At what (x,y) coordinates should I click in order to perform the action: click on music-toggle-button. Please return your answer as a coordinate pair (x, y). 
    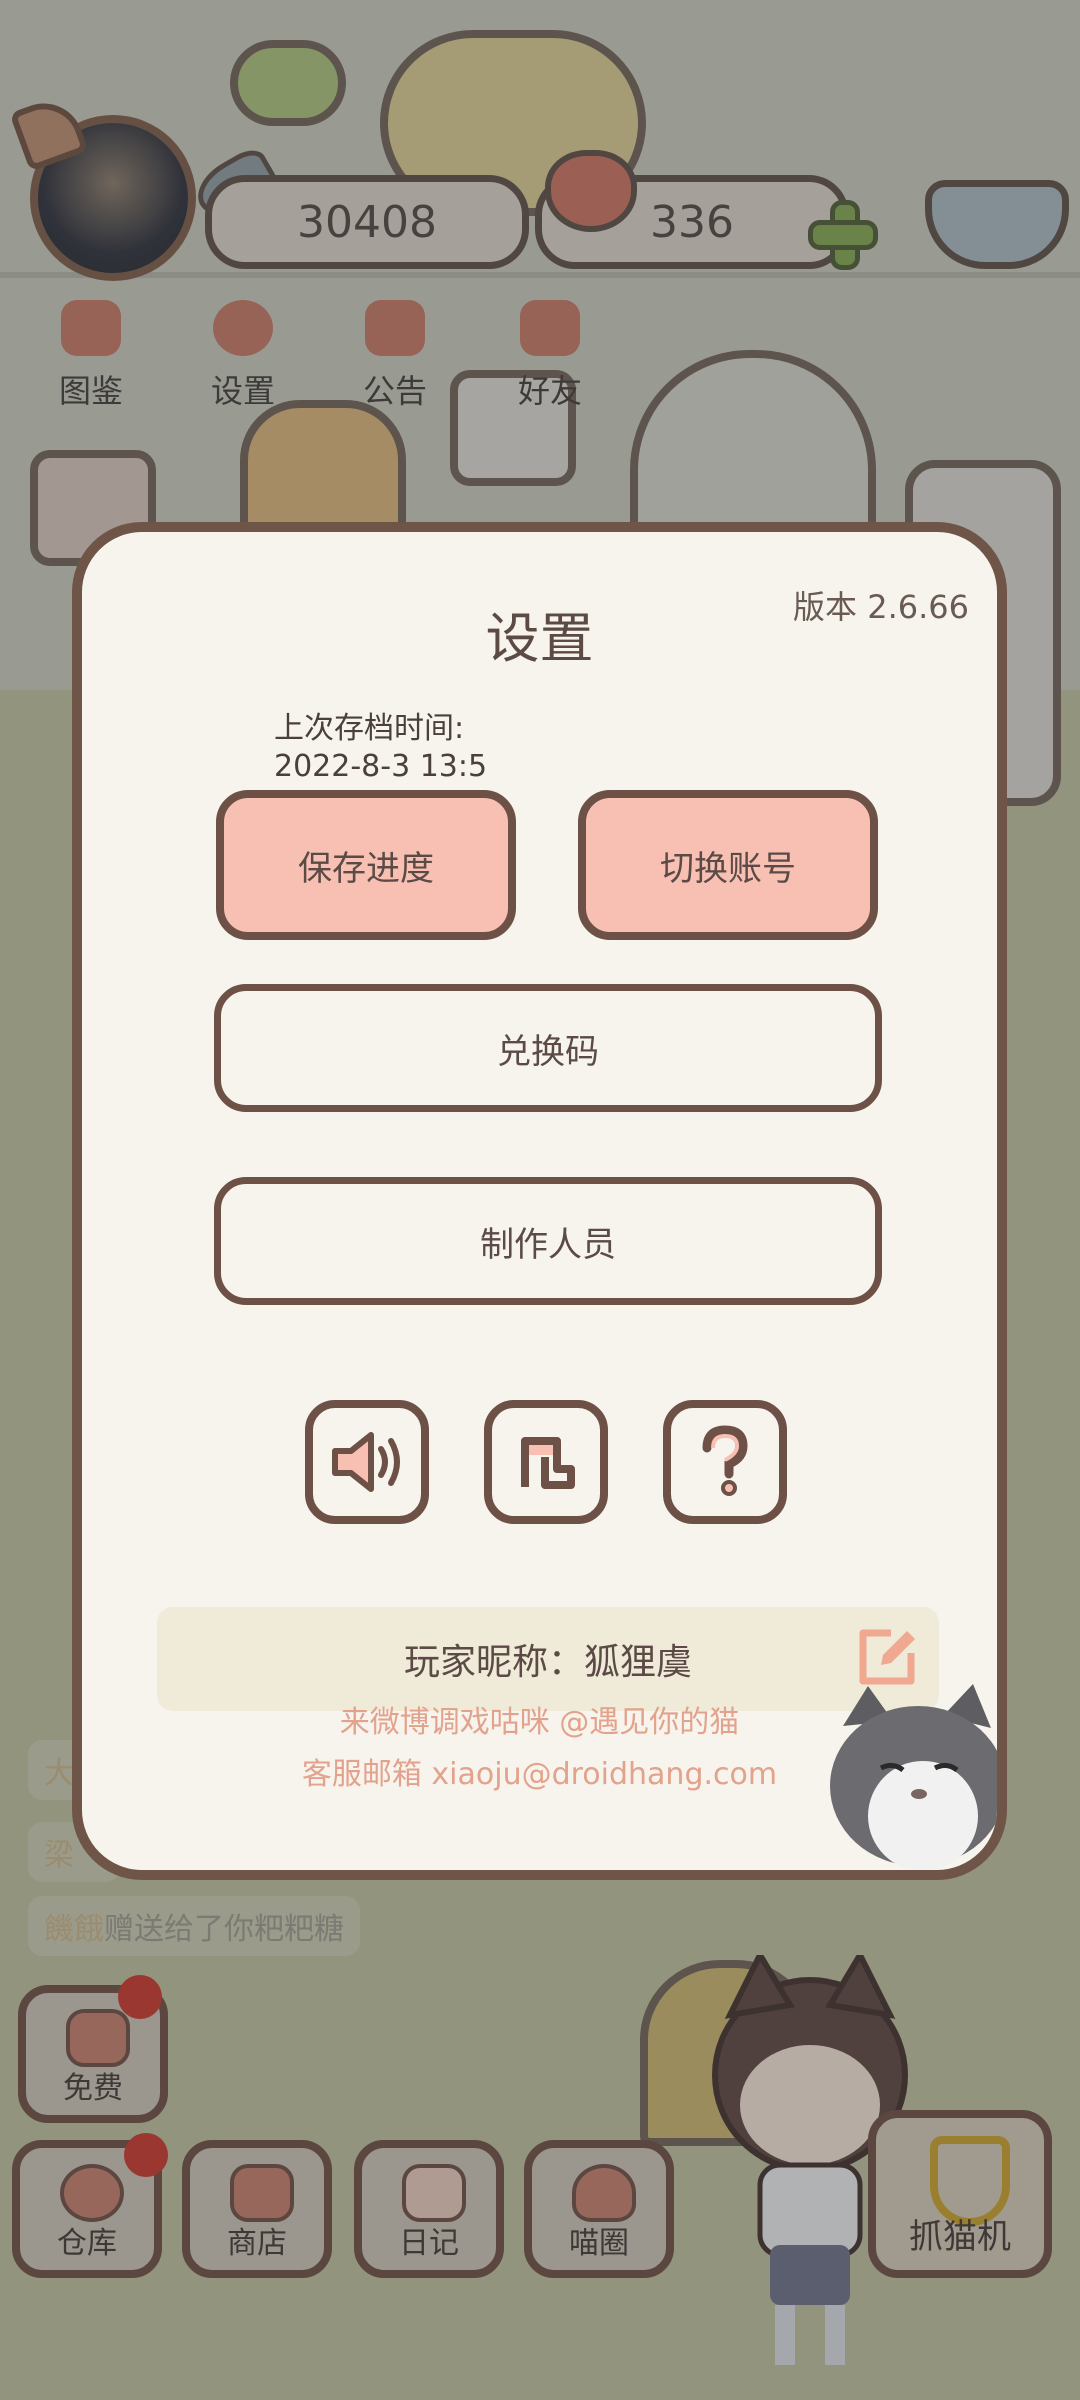
    Looking at the image, I should click on (546, 1462).